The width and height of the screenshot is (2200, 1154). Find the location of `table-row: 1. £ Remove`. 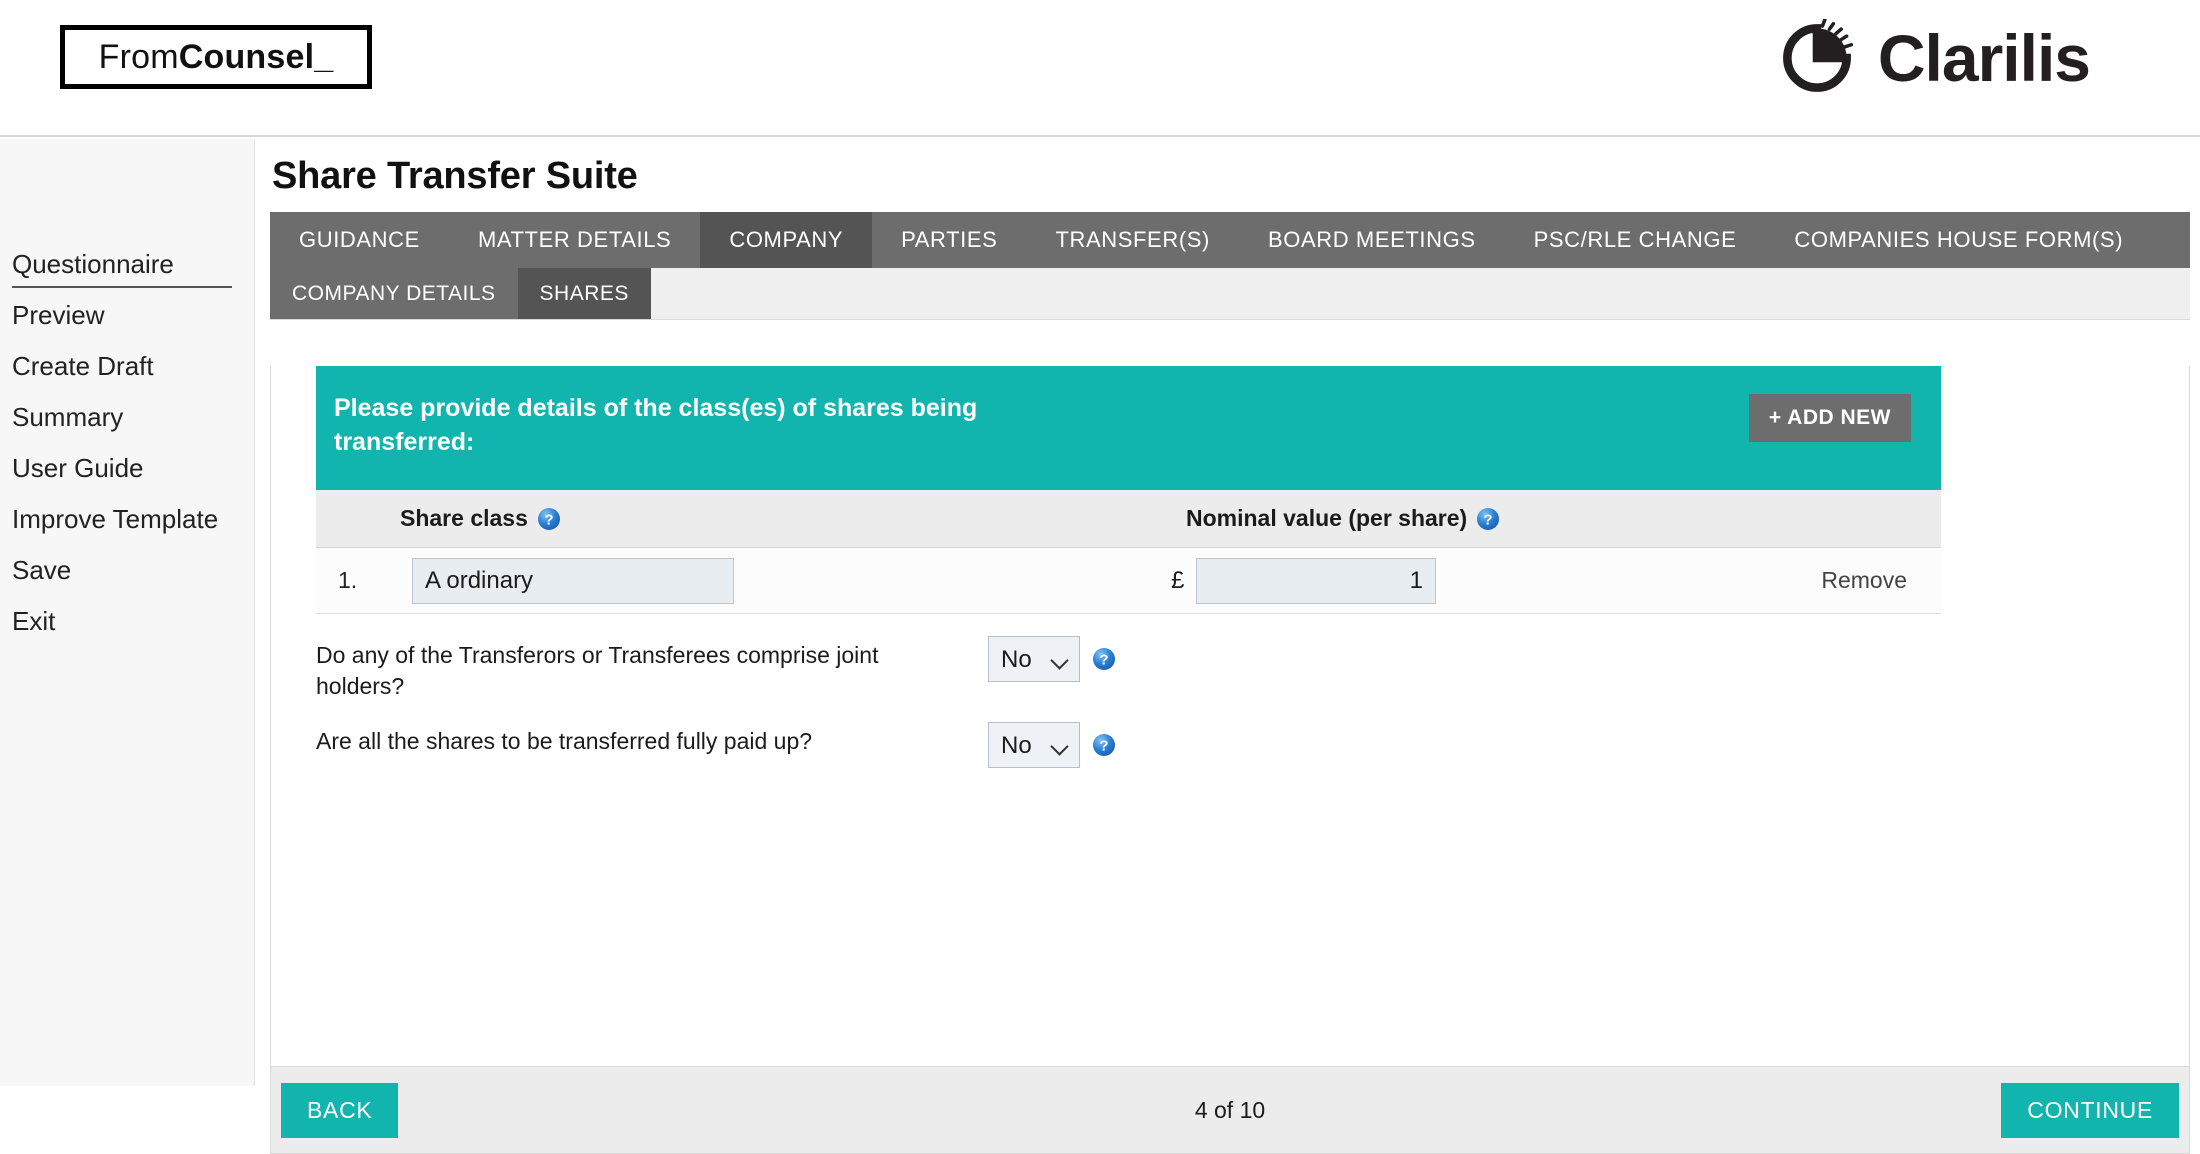

table-row: 1. £ Remove is located at coordinates (1128, 581).